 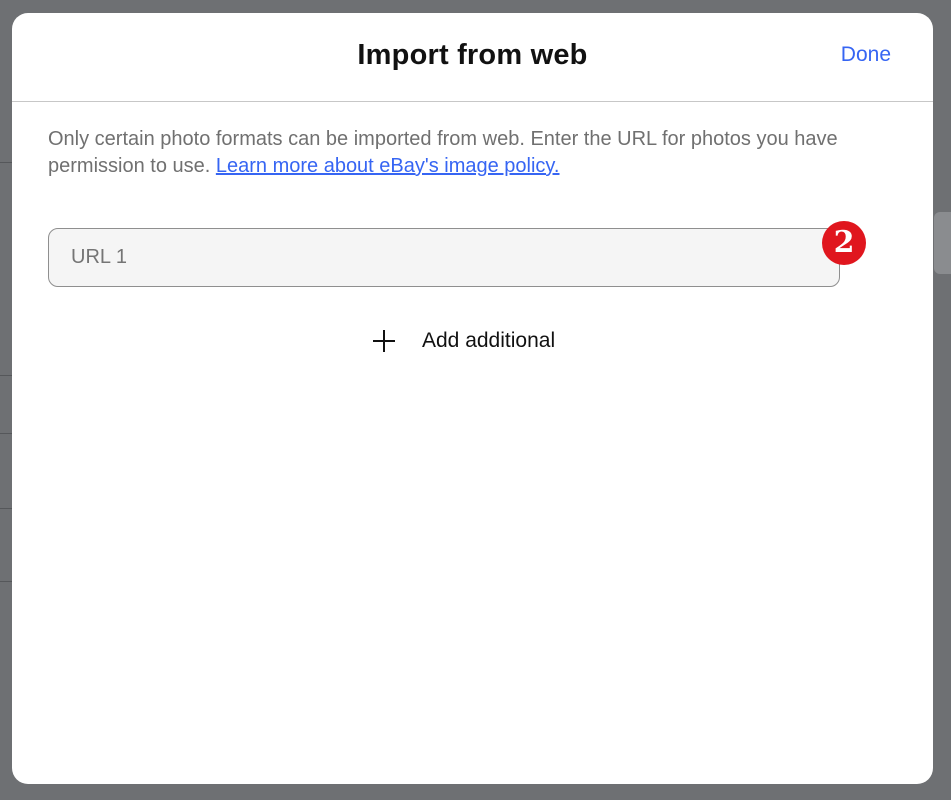 What do you see at coordinates (384, 341) in the screenshot?
I see `plus-icon` at bounding box center [384, 341].